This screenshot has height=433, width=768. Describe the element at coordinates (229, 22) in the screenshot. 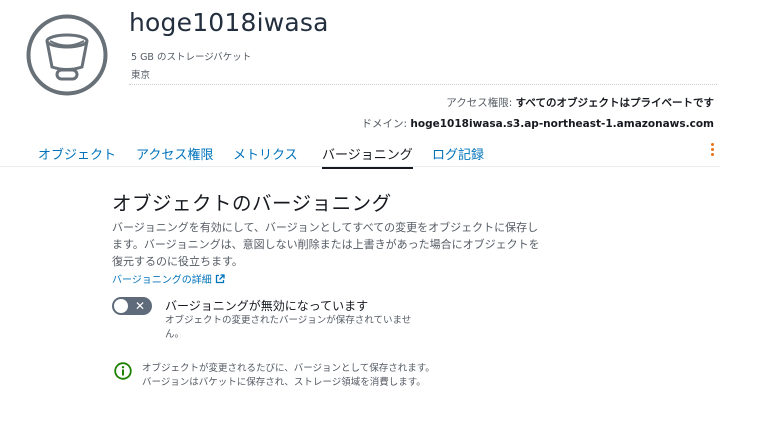

I see `bucket-name: hoge1018iwasa` at that location.